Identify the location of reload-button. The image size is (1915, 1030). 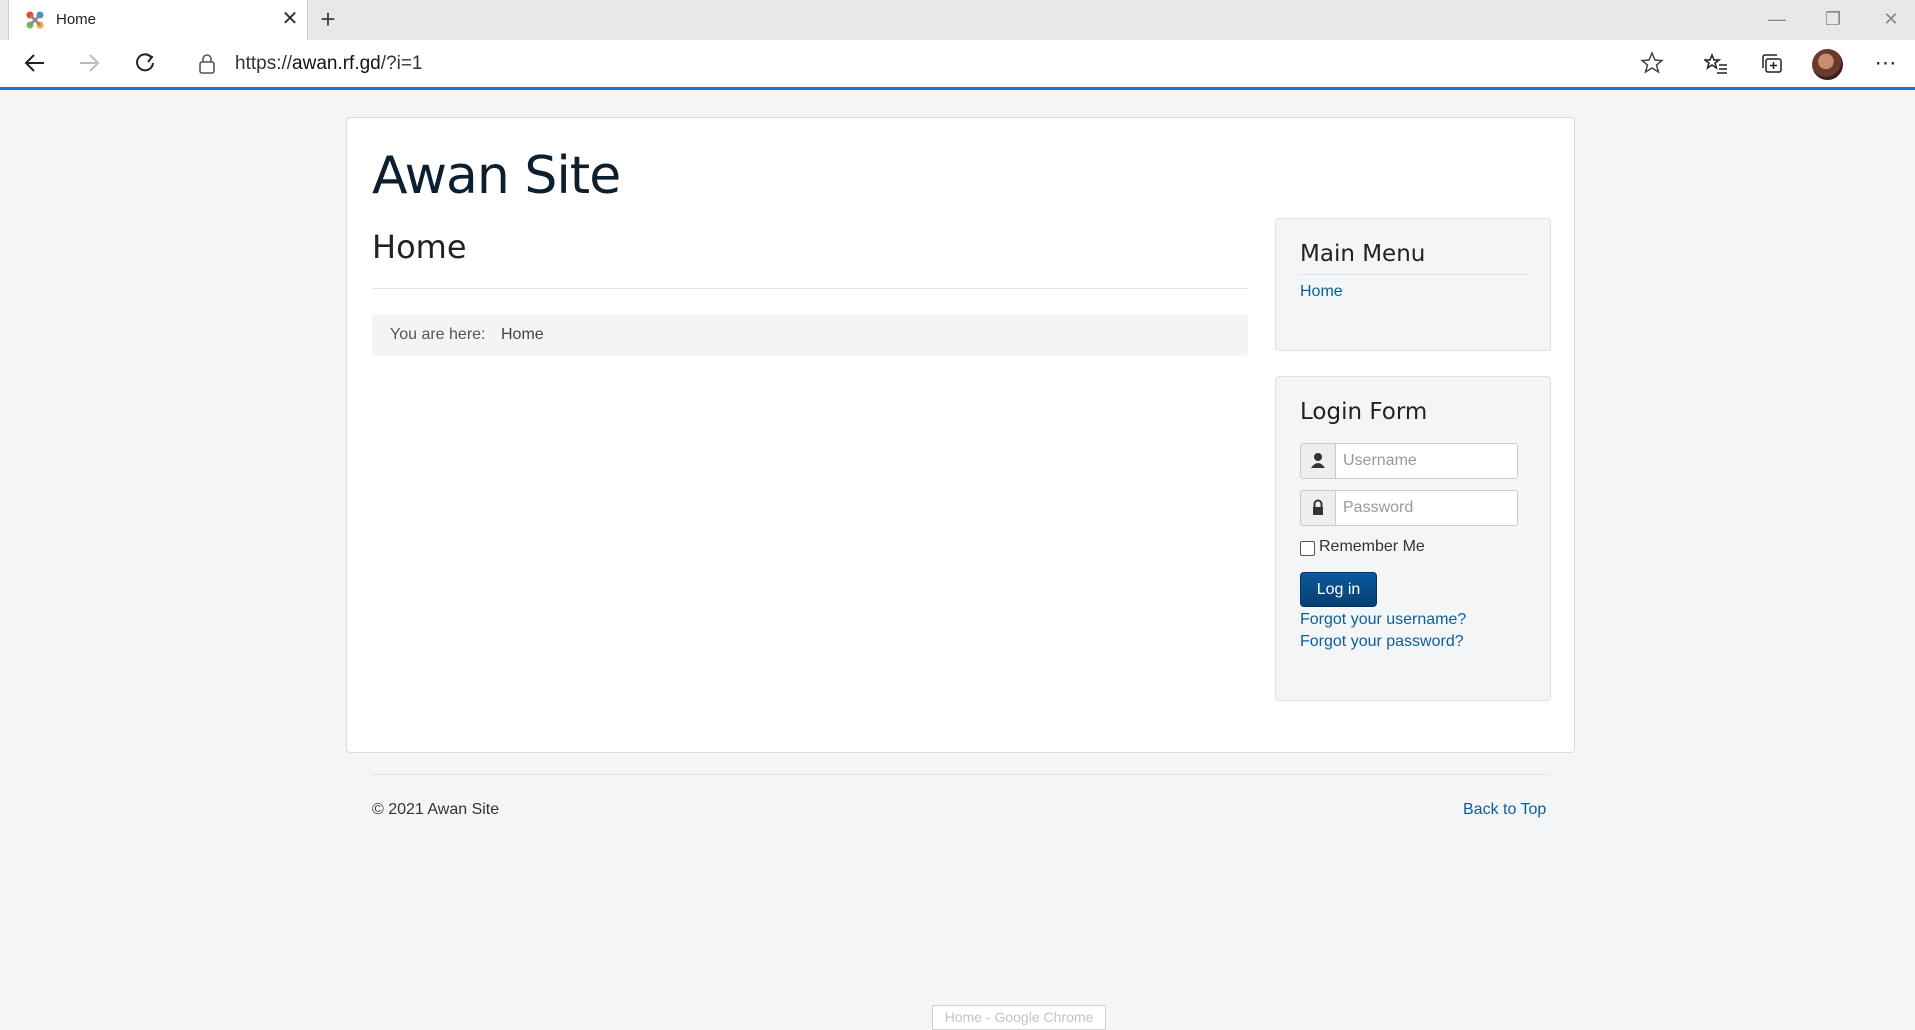
(145, 63).